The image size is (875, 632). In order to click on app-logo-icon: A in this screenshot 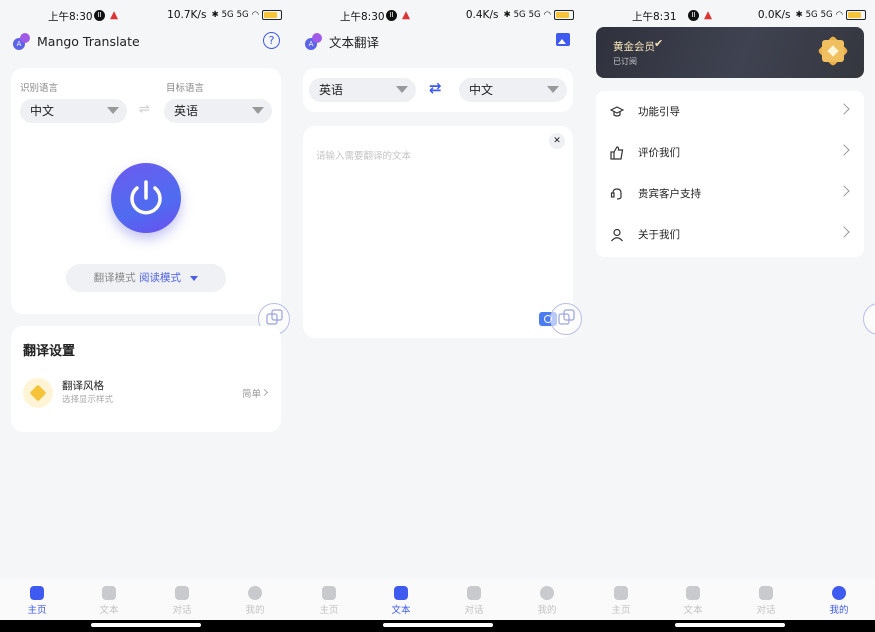, I will do `click(313, 41)`.